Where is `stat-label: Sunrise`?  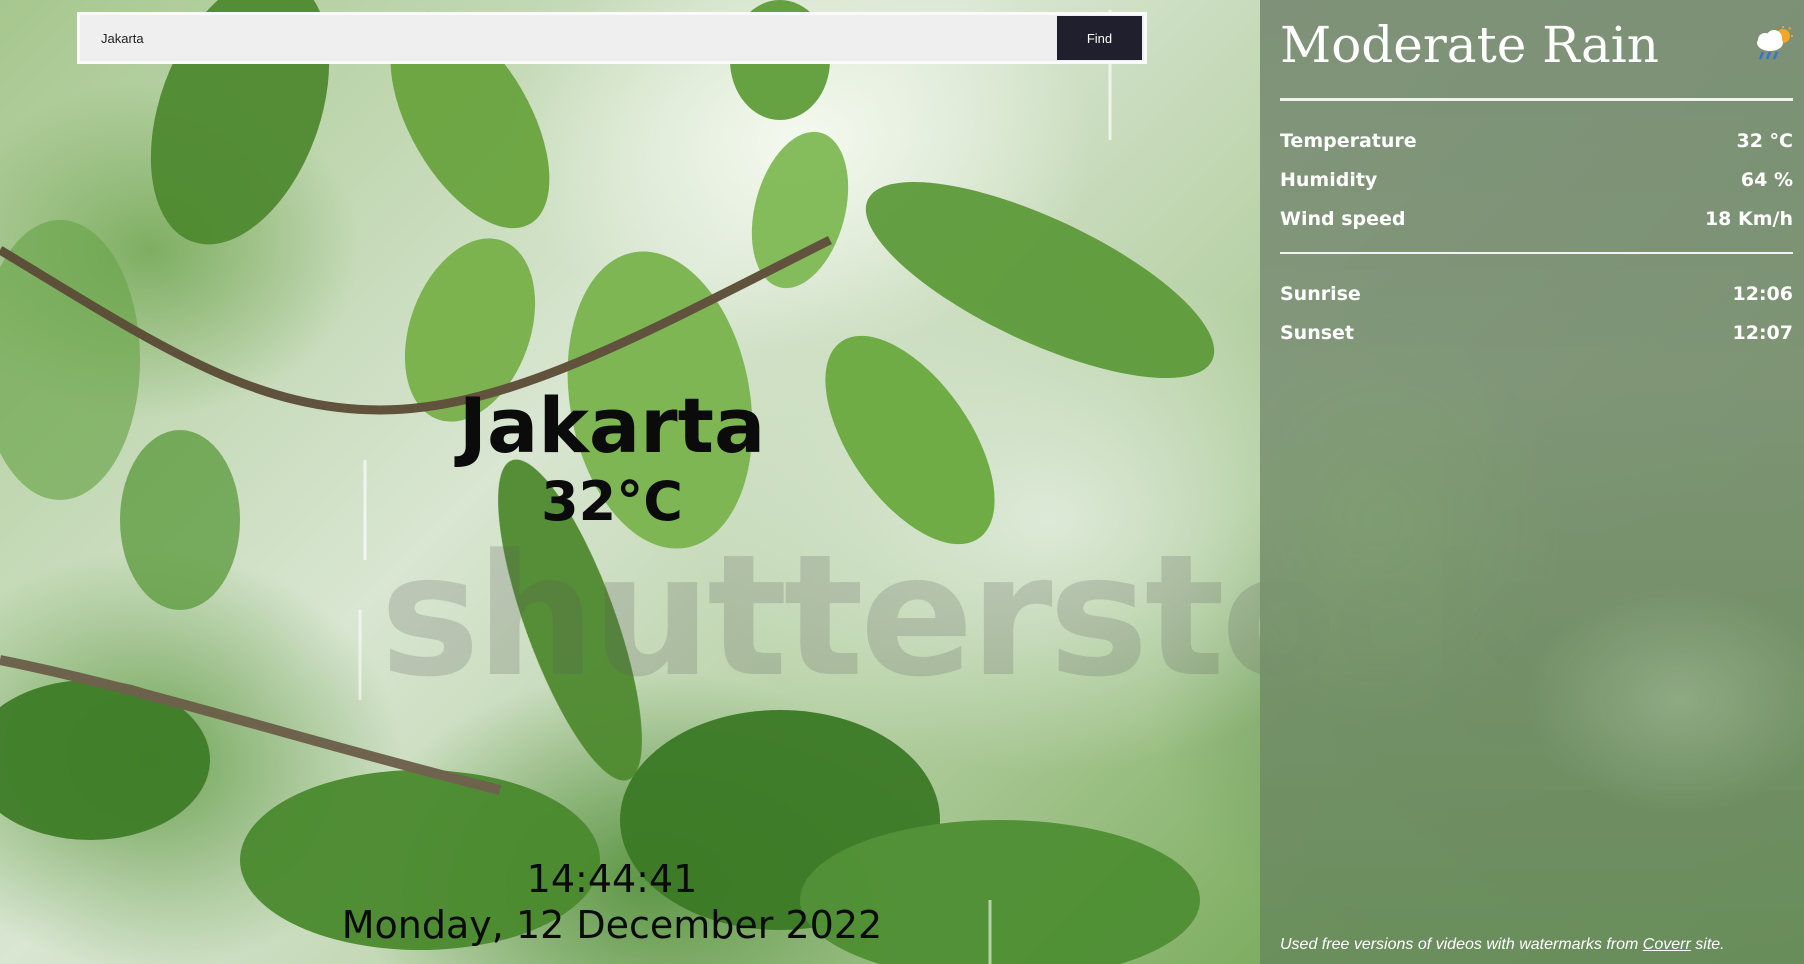 stat-label: Sunrise is located at coordinates (1320, 293).